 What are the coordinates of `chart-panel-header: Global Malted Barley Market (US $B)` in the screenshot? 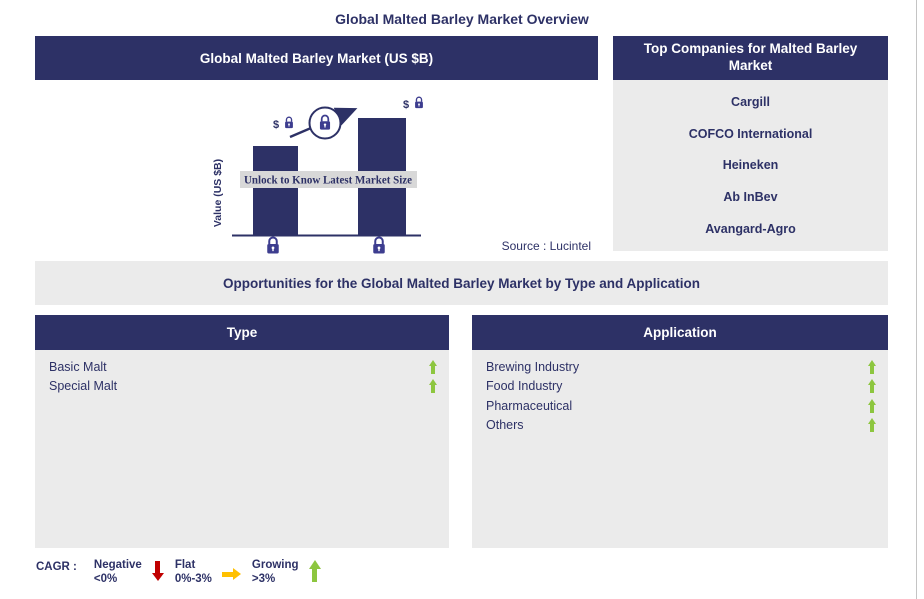 It's located at (316, 58).